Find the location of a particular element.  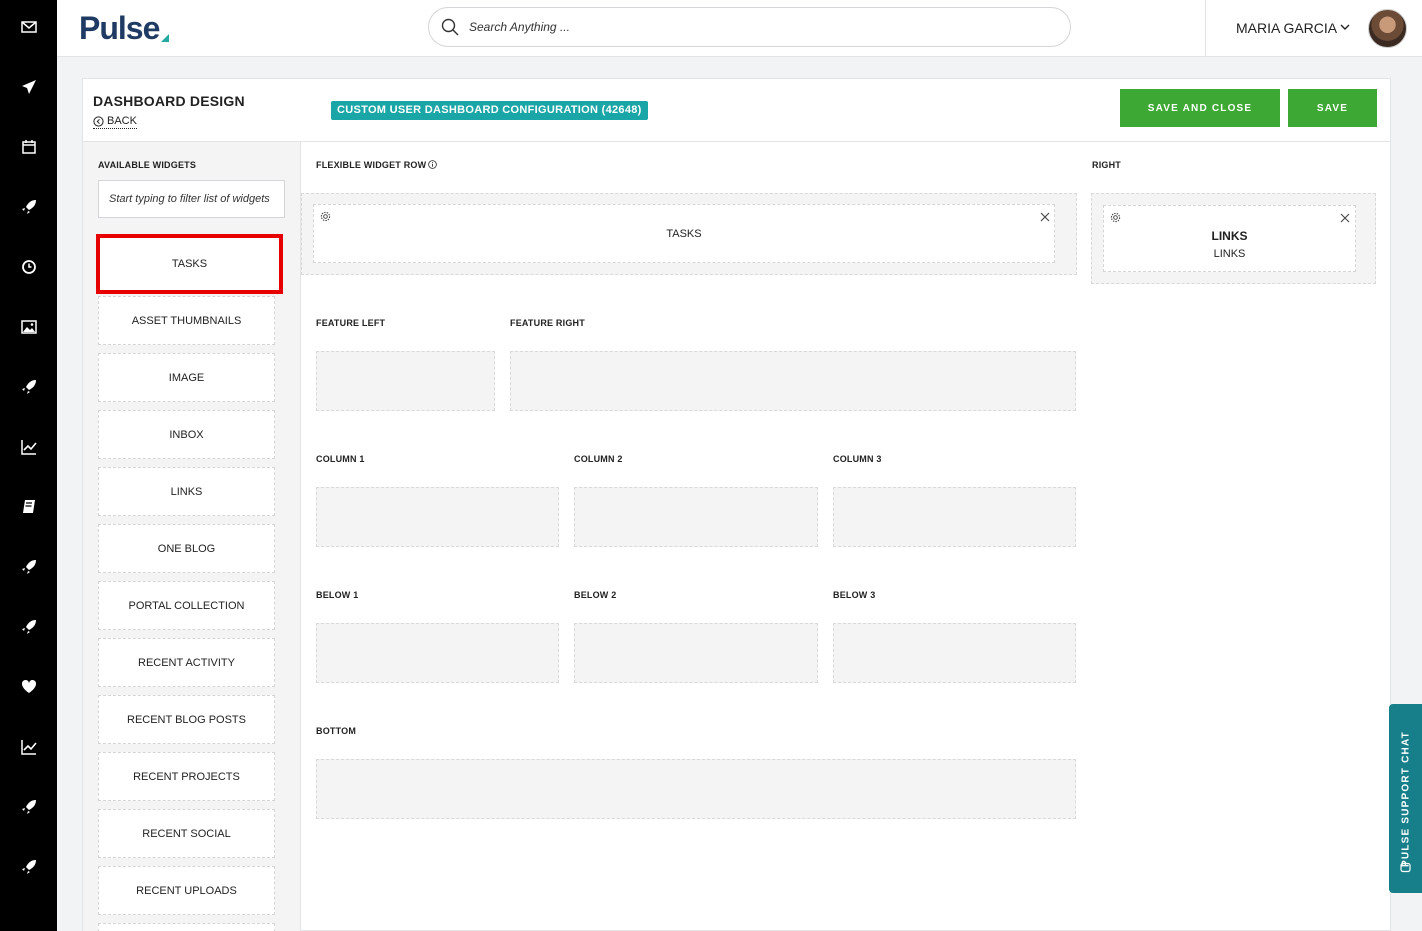

right-zone: LINKS LINKS is located at coordinates (1233, 238).